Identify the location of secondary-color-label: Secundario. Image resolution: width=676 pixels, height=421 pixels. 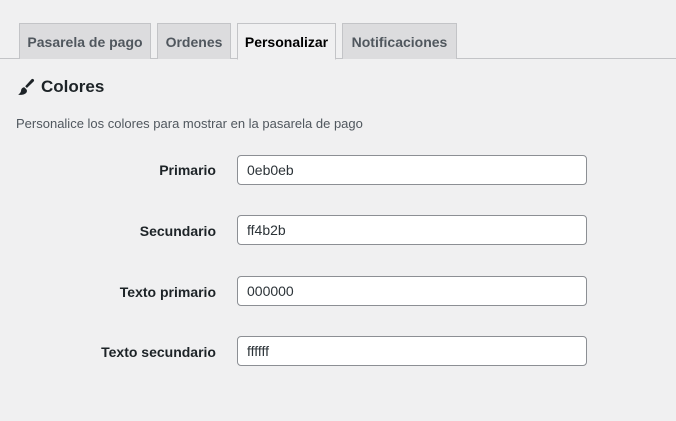
(177, 231).